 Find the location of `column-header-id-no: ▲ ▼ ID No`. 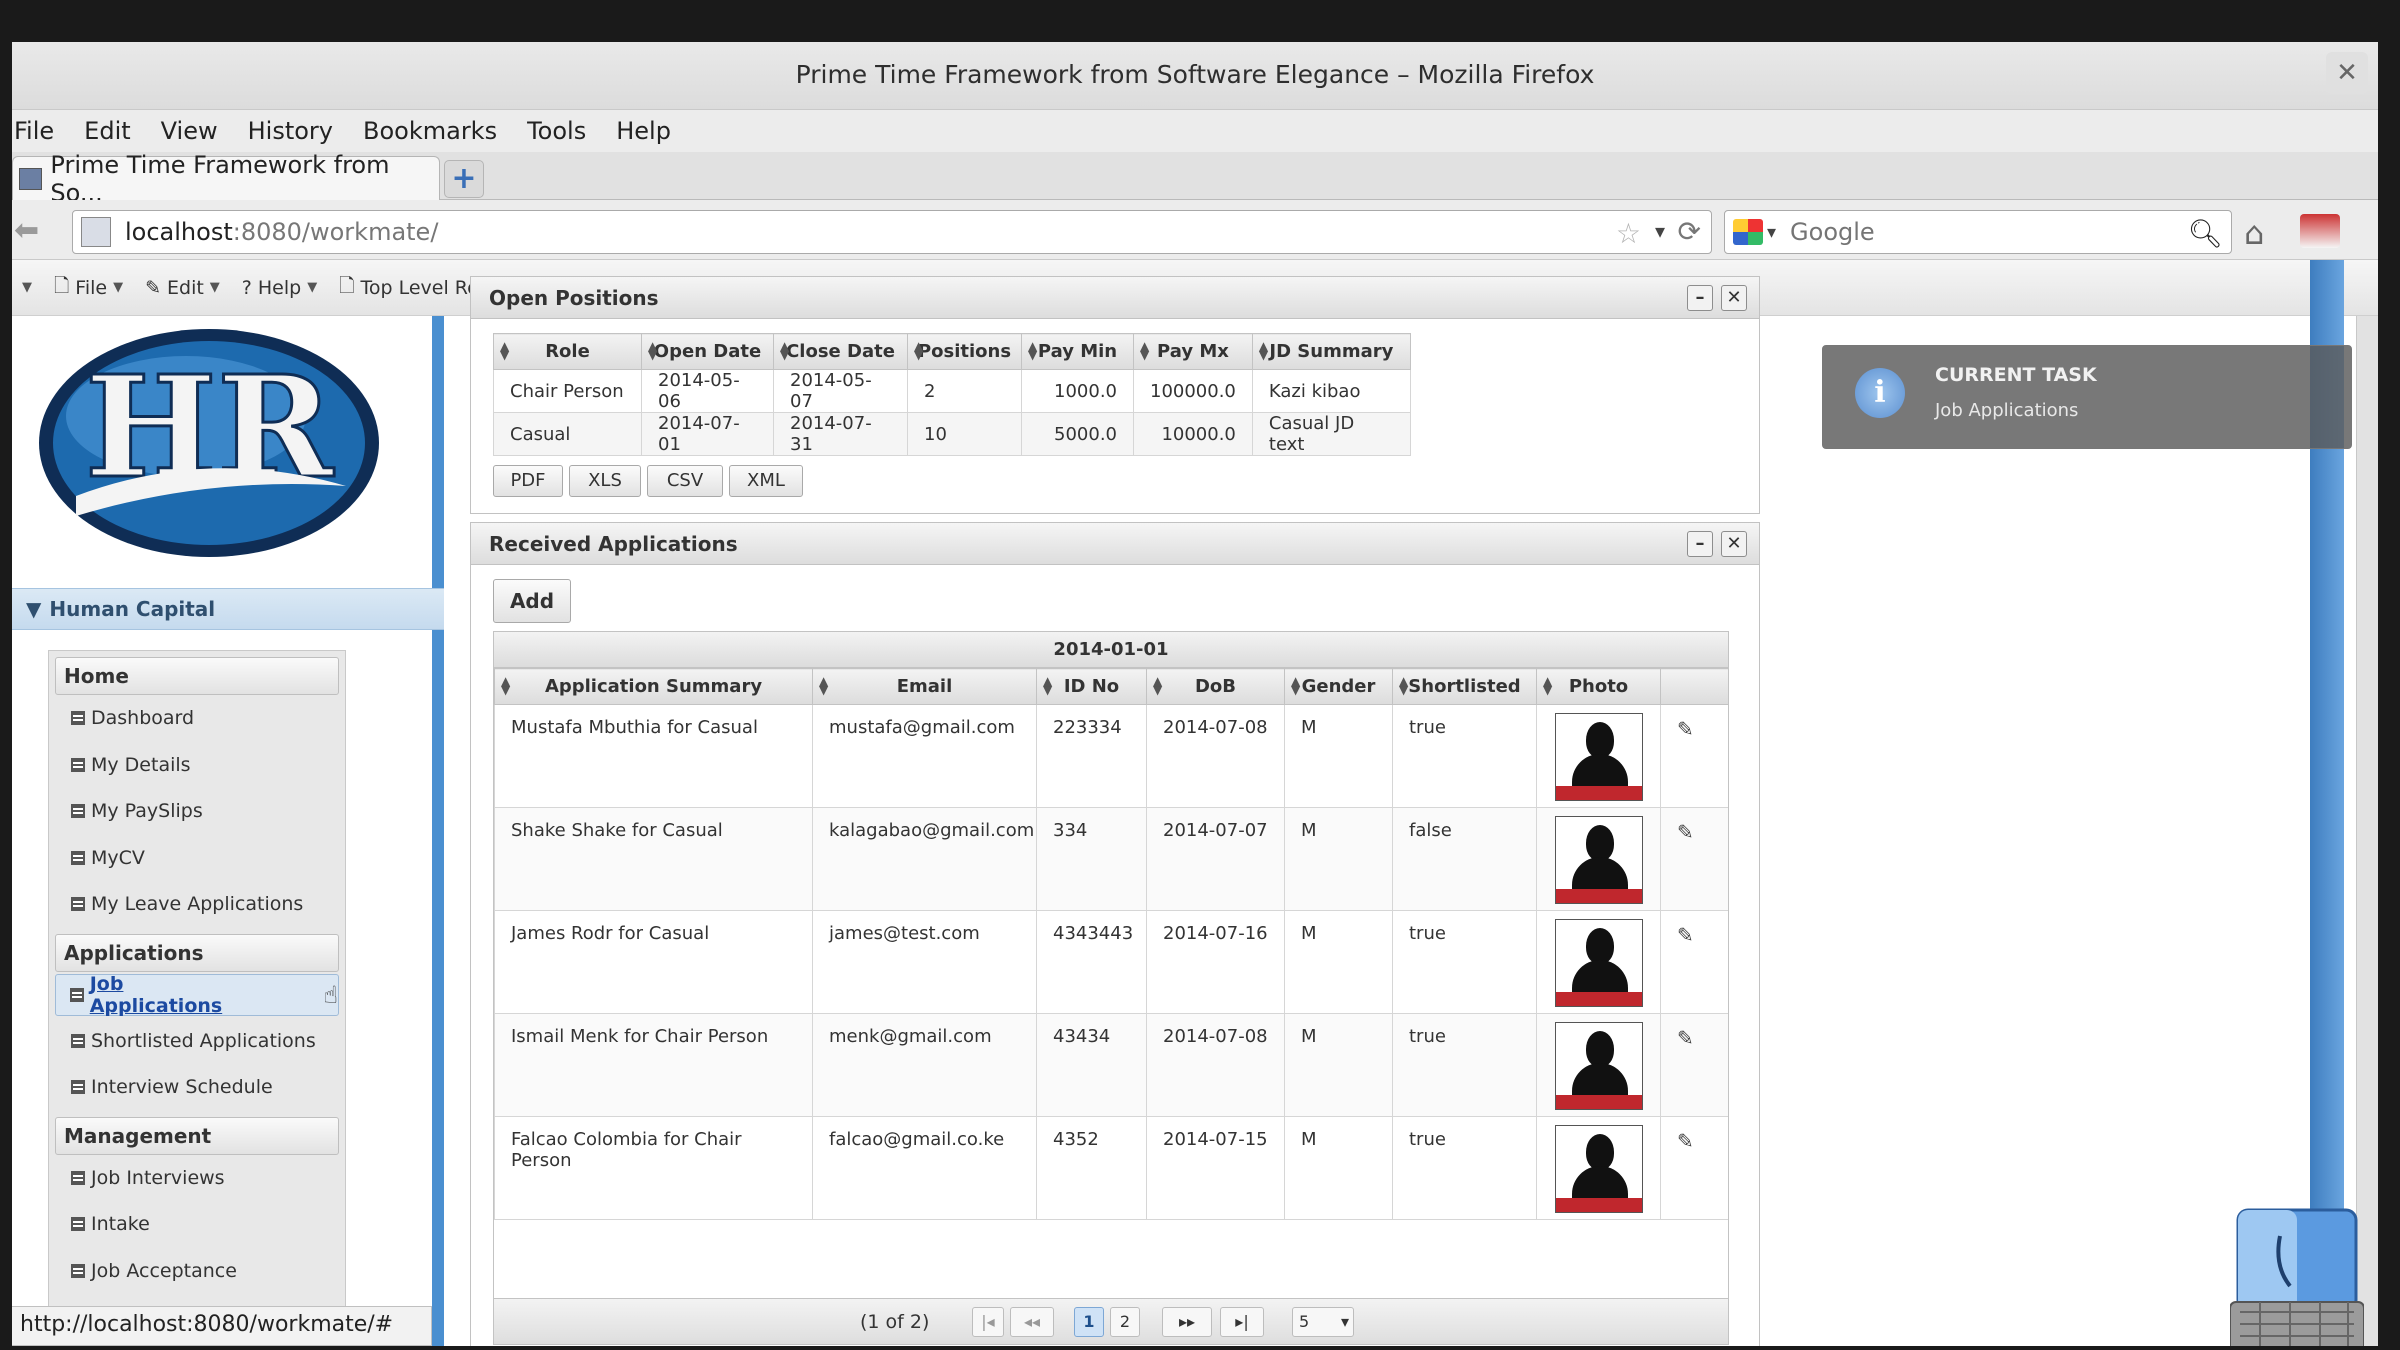

column-header-id-no: ▲ ▼ ID No is located at coordinates (1091, 686).